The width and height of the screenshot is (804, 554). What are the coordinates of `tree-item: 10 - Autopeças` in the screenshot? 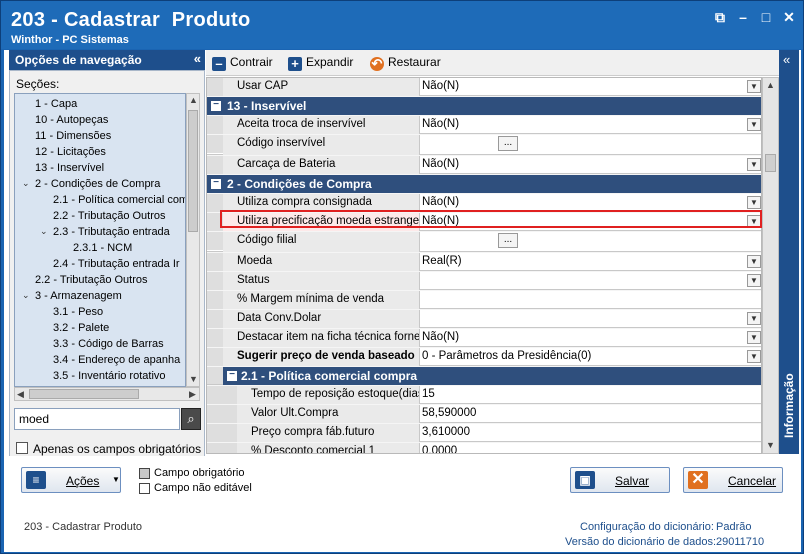 It's located at (71, 120).